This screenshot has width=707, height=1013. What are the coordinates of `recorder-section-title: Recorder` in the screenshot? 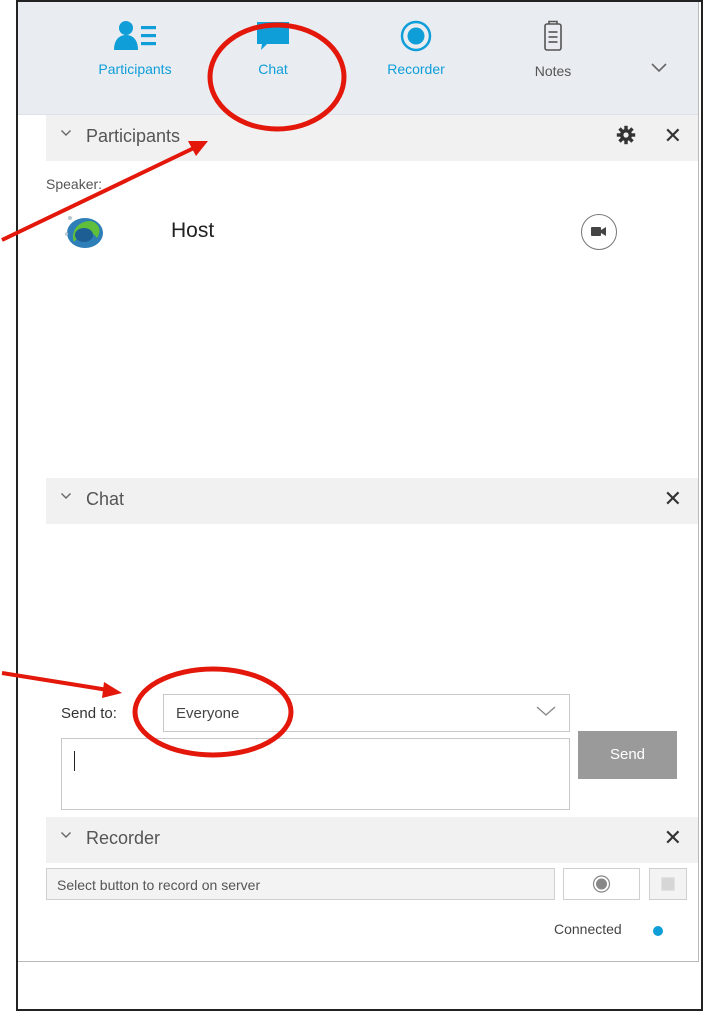 It's located at (123, 838).